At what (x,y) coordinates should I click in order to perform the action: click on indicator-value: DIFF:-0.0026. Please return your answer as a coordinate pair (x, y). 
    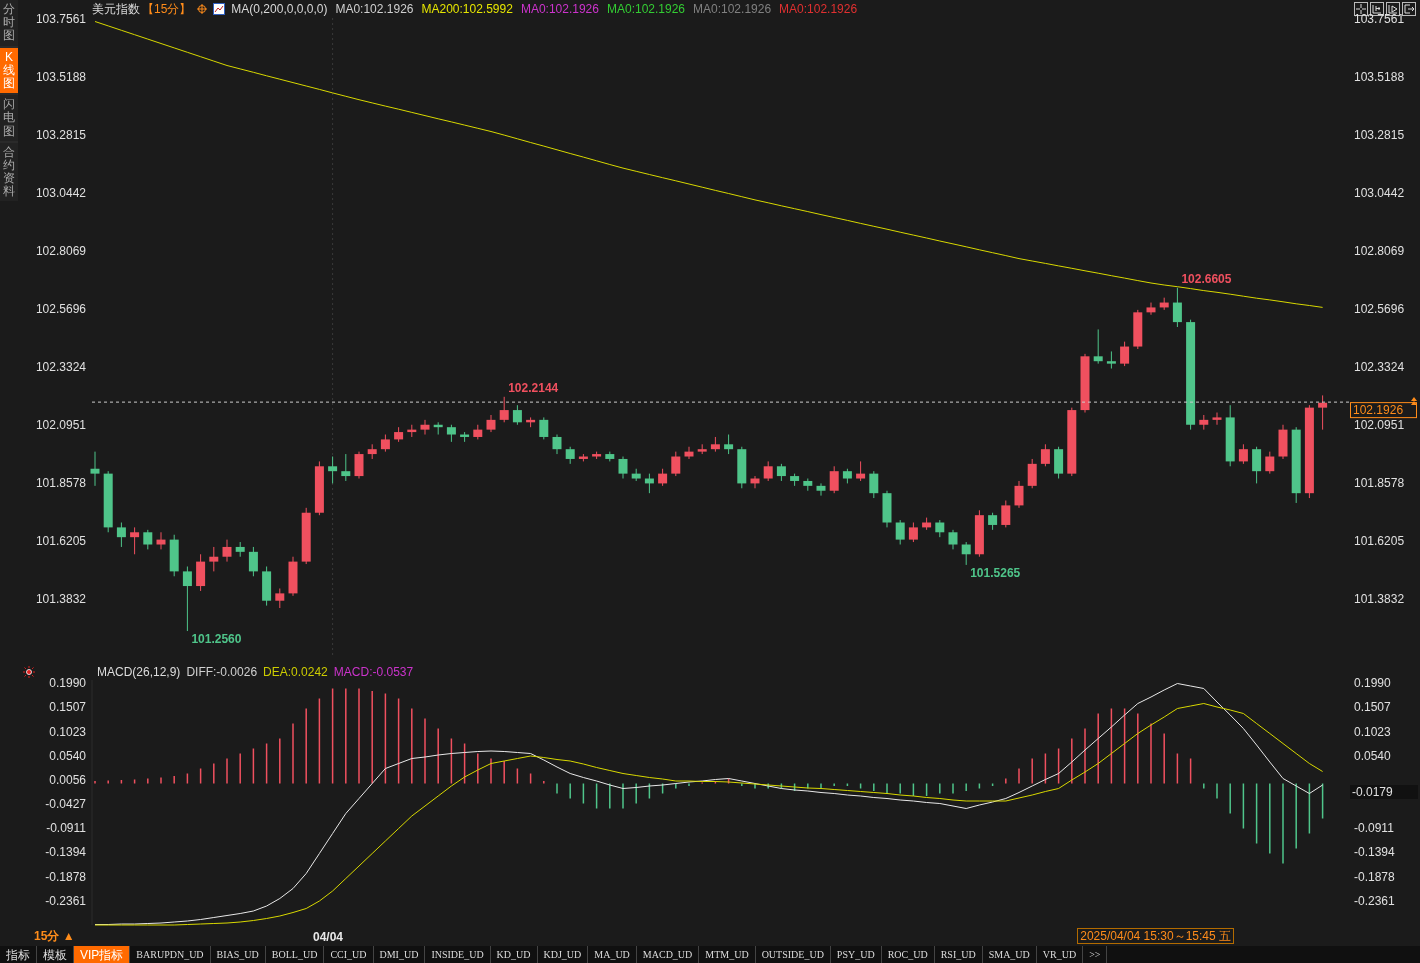
    Looking at the image, I should click on (222, 672).